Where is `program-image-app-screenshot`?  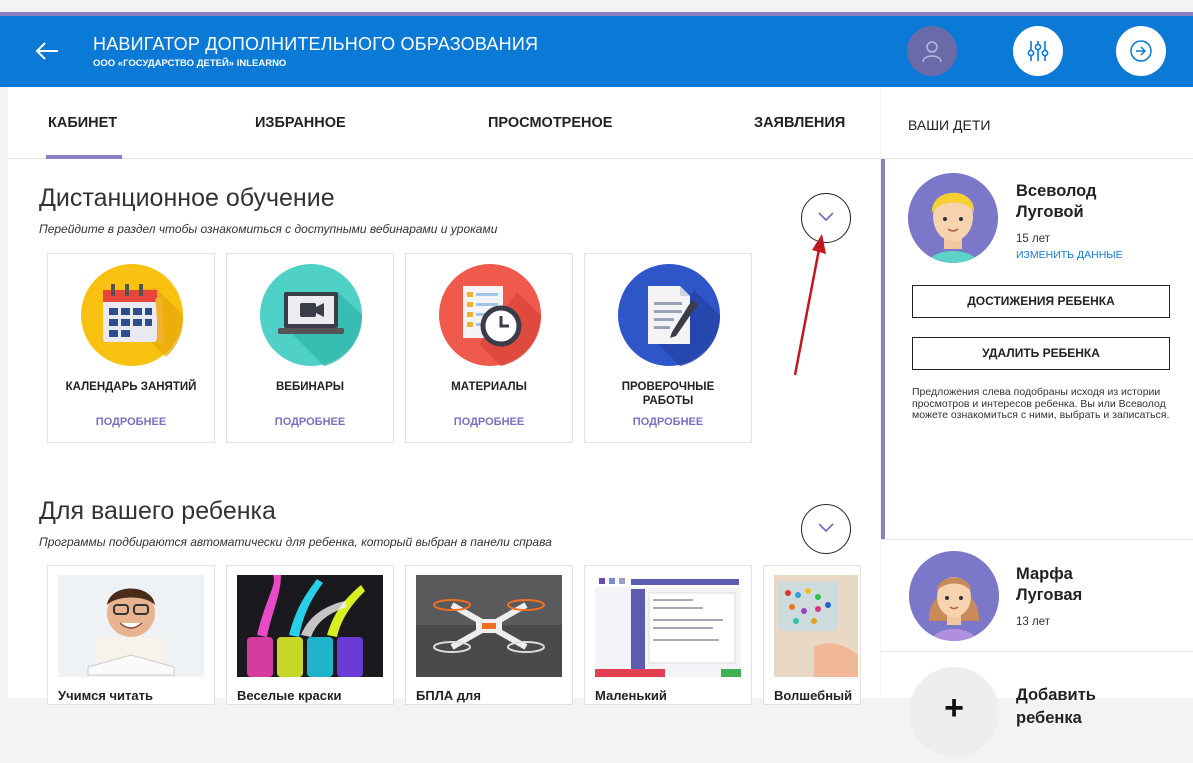
program-image-app-screenshot is located at coordinates (668, 626).